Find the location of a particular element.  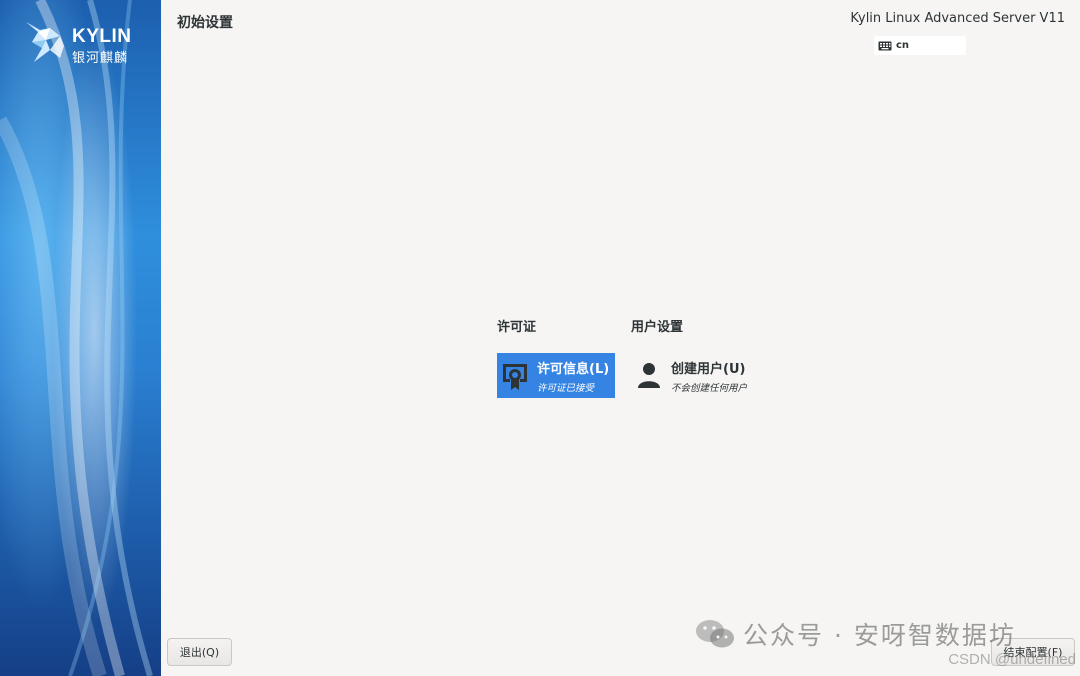

page-title: 初始设置 is located at coordinates (205, 23).